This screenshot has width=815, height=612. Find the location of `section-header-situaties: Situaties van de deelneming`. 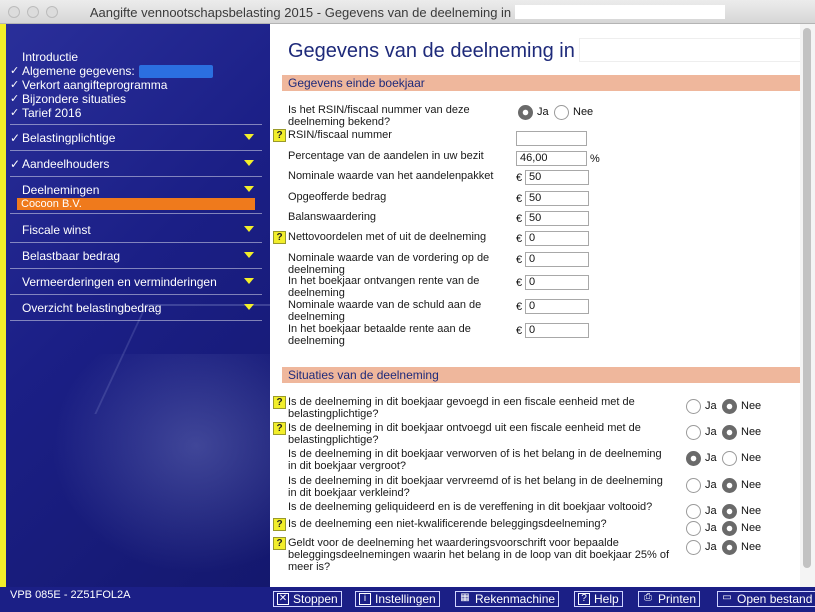

section-header-situaties: Situaties van de deelneming is located at coordinates (541, 375).